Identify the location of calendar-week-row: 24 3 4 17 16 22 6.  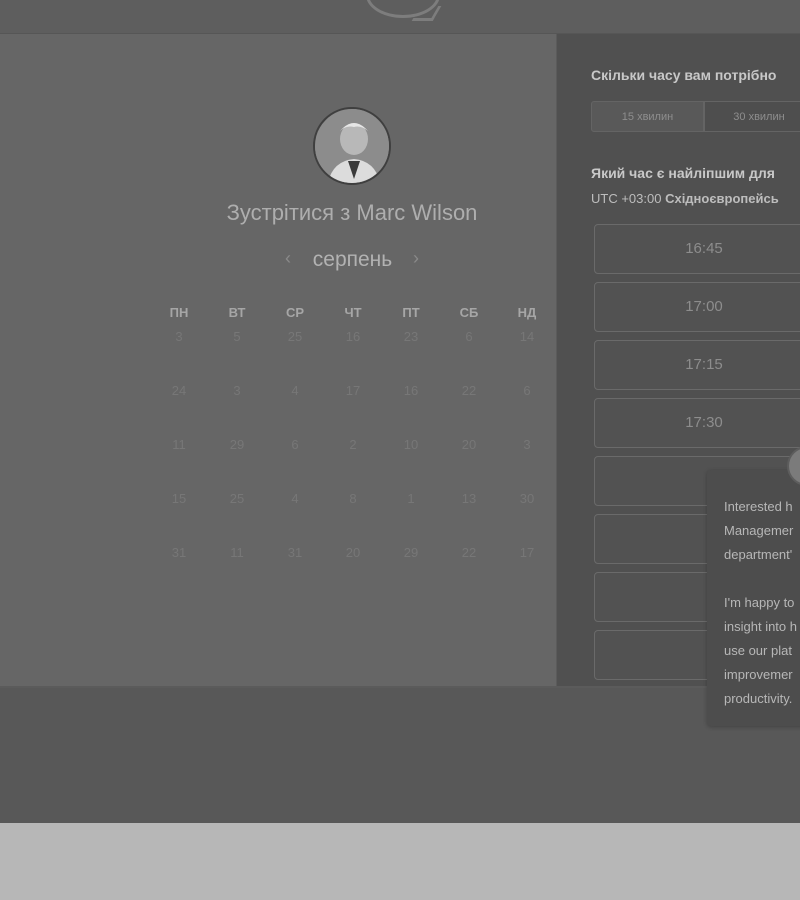
(353, 393).